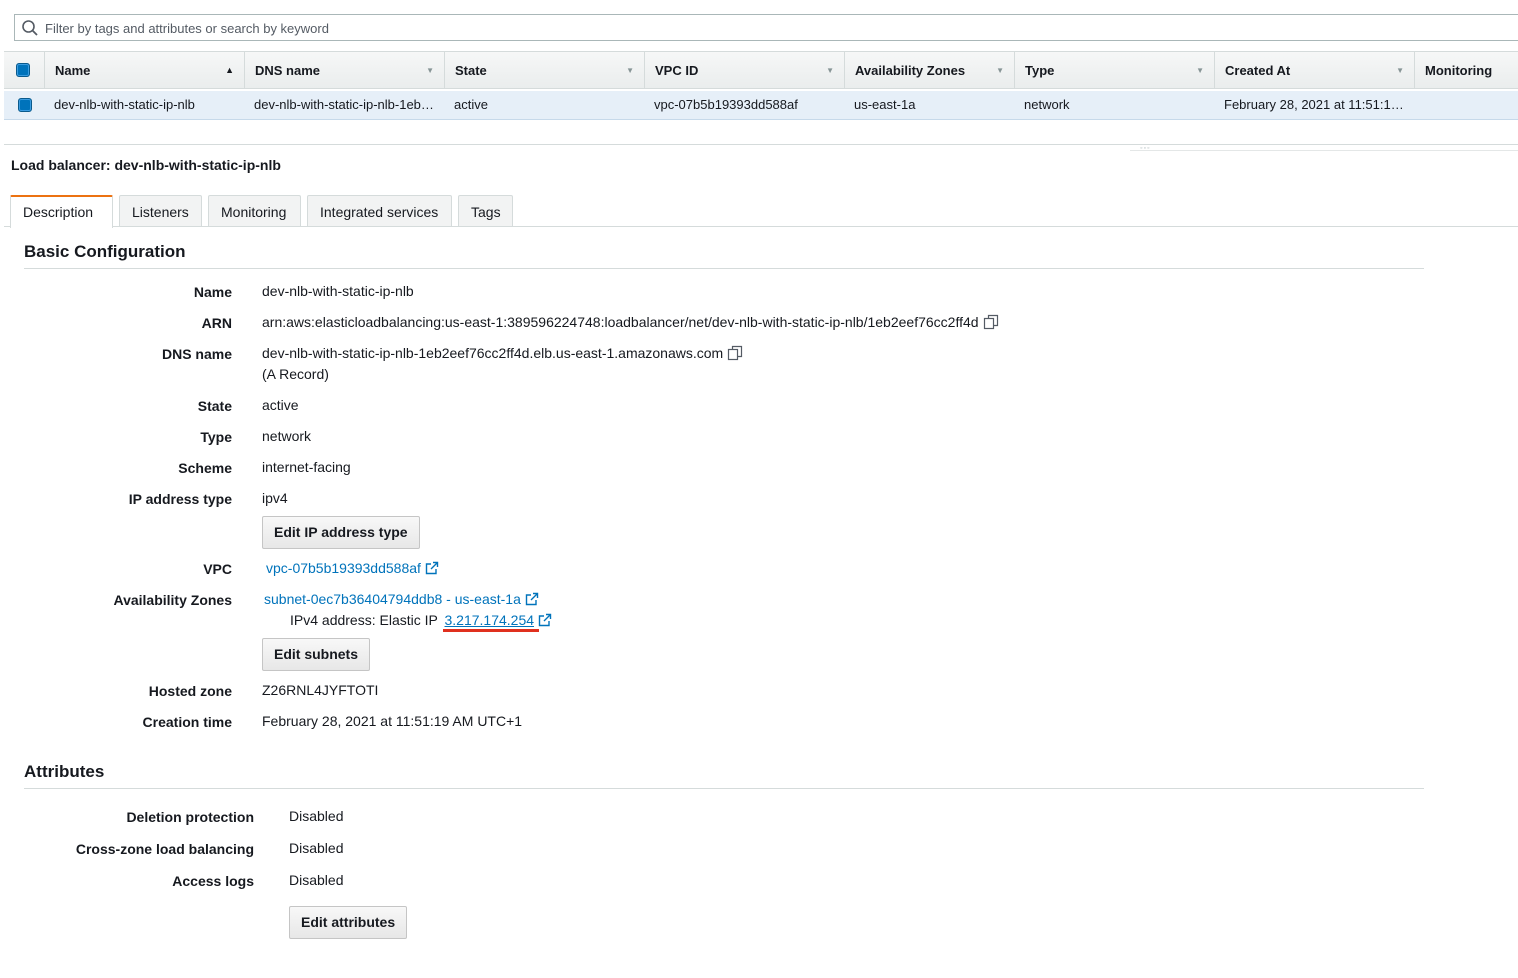 Image resolution: width=1518 pixels, height=978 pixels. What do you see at coordinates (392, 599) in the screenshot?
I see `subnet-link: subnet-0ec7b36404794ddb8 - us-east-1a` at bounding box center [392, 599].